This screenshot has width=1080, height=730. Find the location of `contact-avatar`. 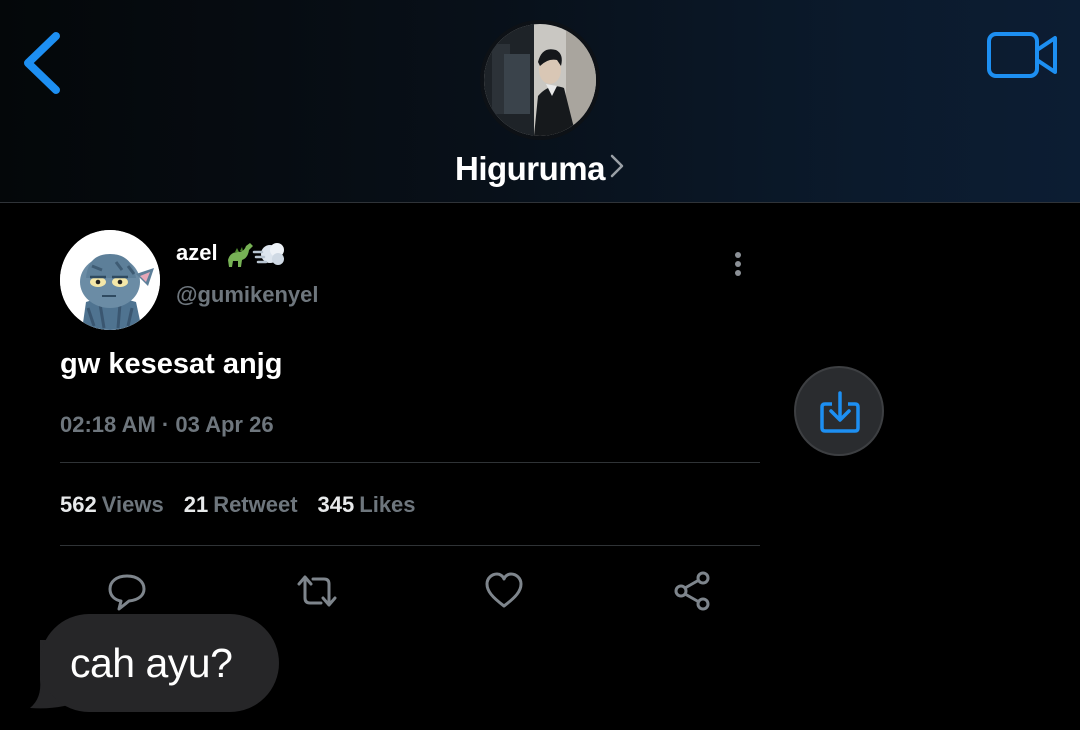

contact-avatar is located at coordinates (540, 80).